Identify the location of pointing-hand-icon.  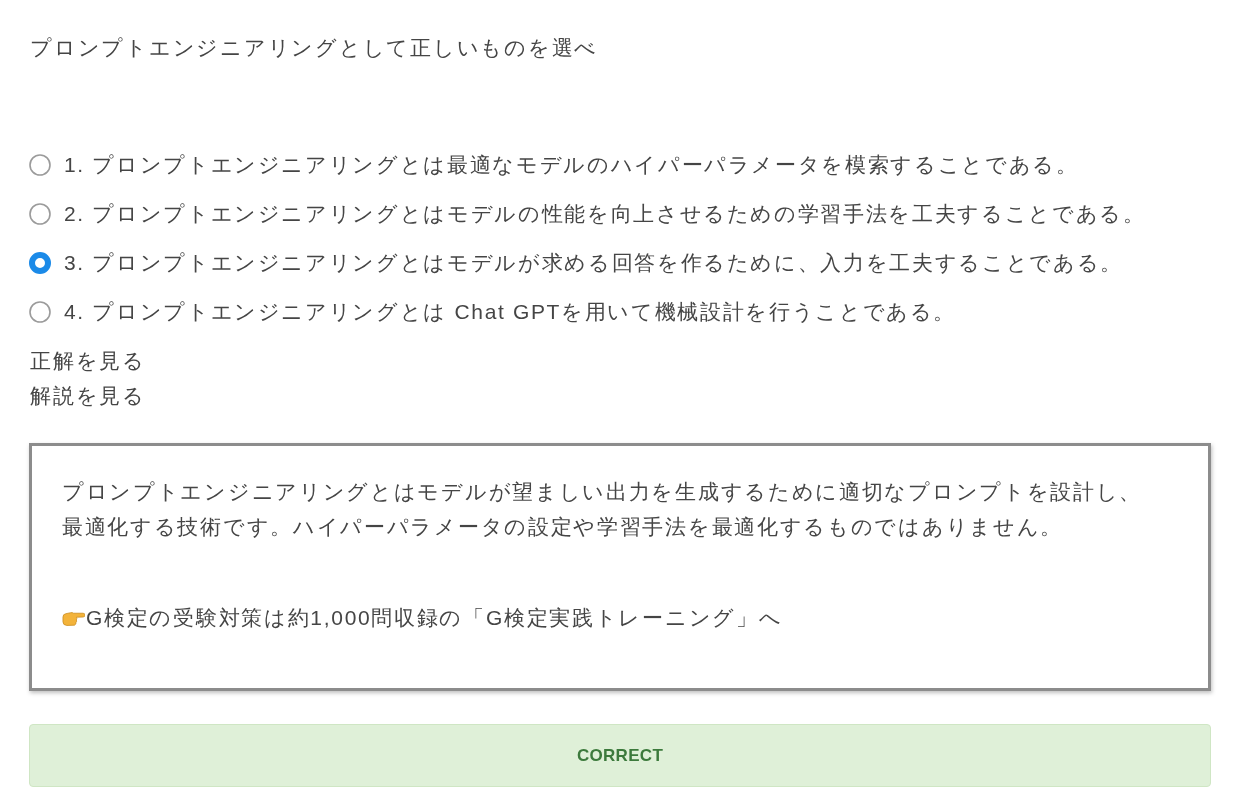
(73, 617).